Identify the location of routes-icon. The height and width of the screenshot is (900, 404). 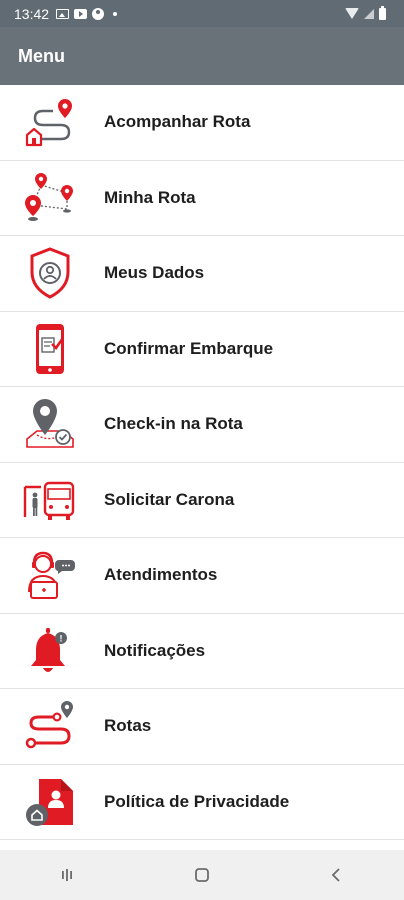
(49, 725).